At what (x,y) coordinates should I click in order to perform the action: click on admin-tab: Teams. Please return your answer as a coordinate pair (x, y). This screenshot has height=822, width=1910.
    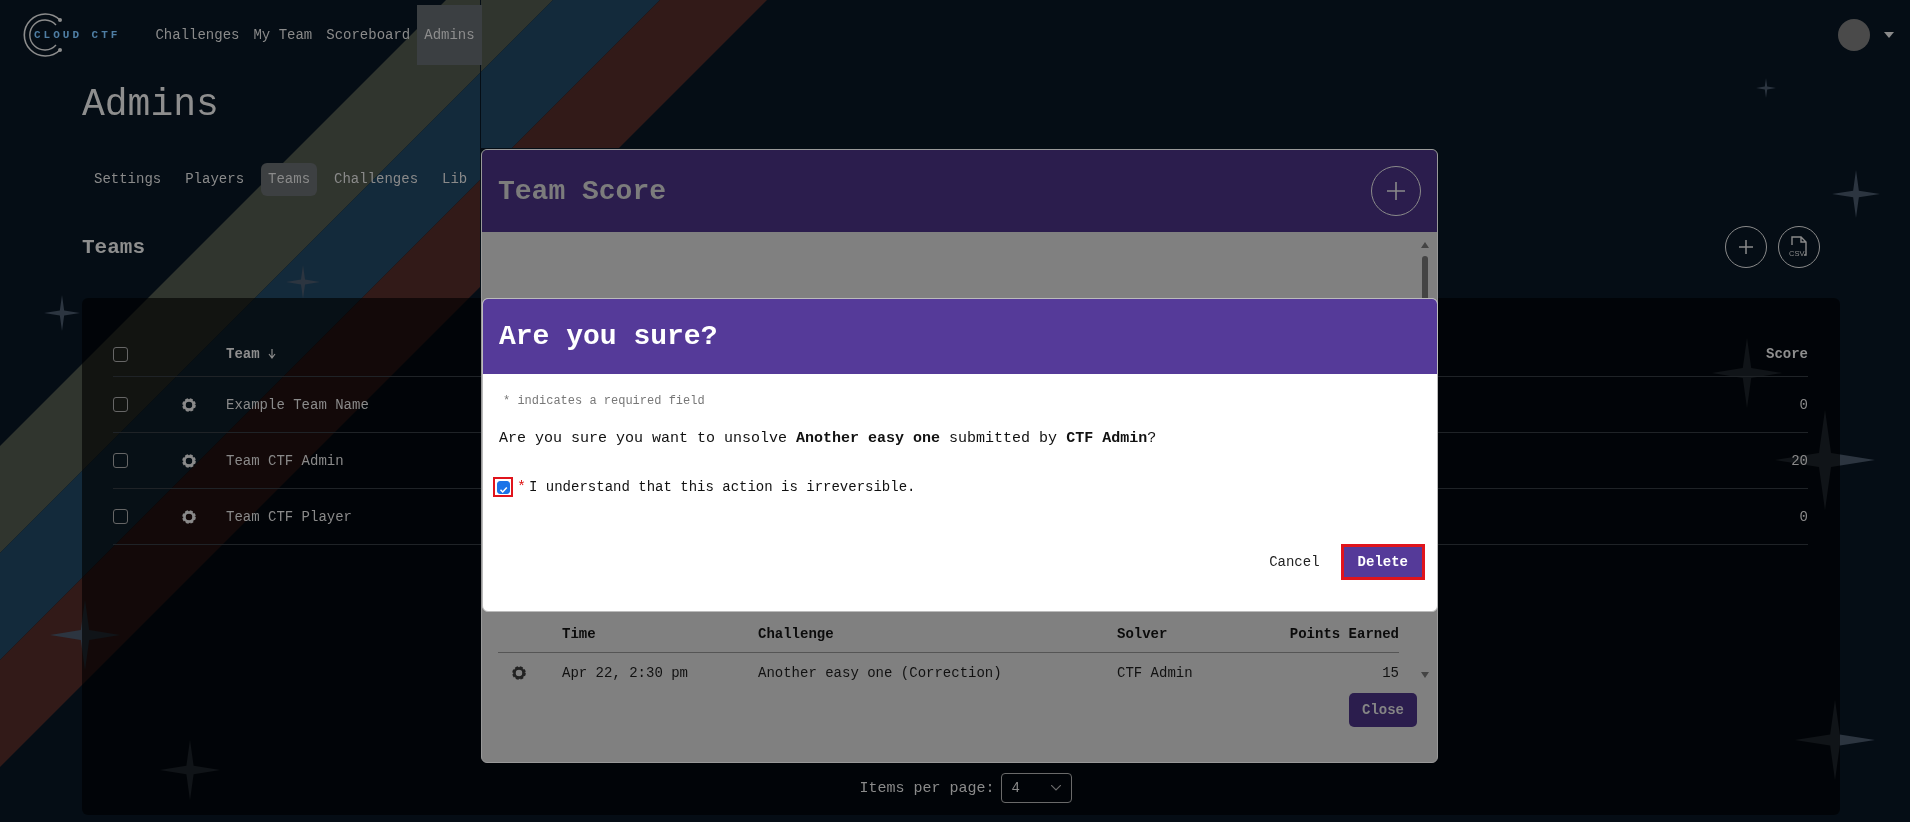
    Looking at the image, I should click on (289, 179).